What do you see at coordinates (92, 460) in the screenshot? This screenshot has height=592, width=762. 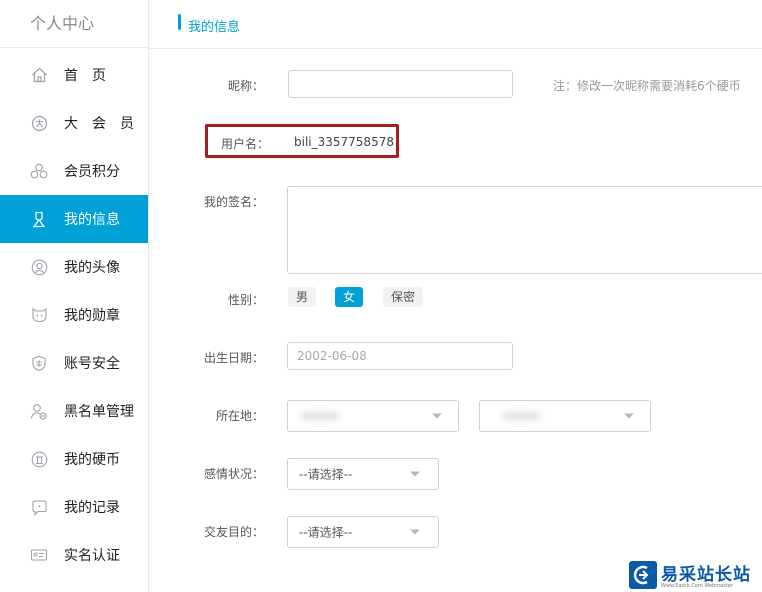 I see `sidebar-item-label: 我的硬币` at bounding box center [92, 460].